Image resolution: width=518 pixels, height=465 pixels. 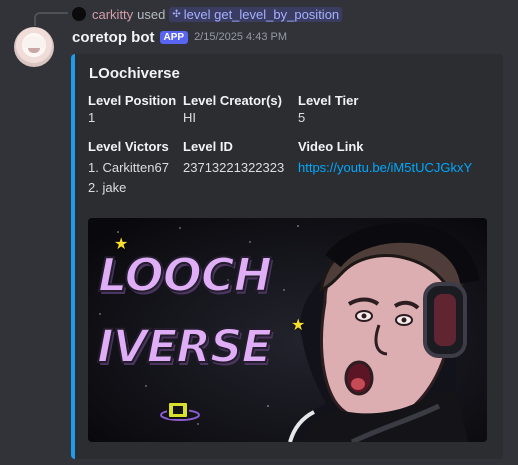 What do you see at coordinates (261, 14) in the screenshot?
I see `command-name: level get_level_by_position` at bounding box center [261, 14].